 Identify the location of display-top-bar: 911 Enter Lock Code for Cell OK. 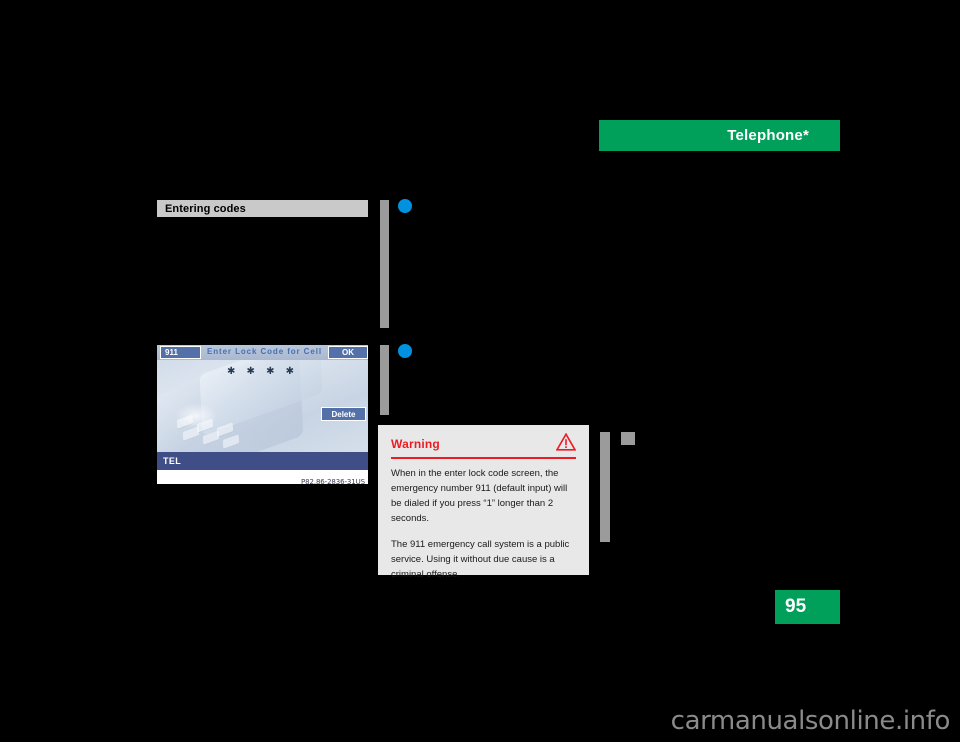
(262, 352).